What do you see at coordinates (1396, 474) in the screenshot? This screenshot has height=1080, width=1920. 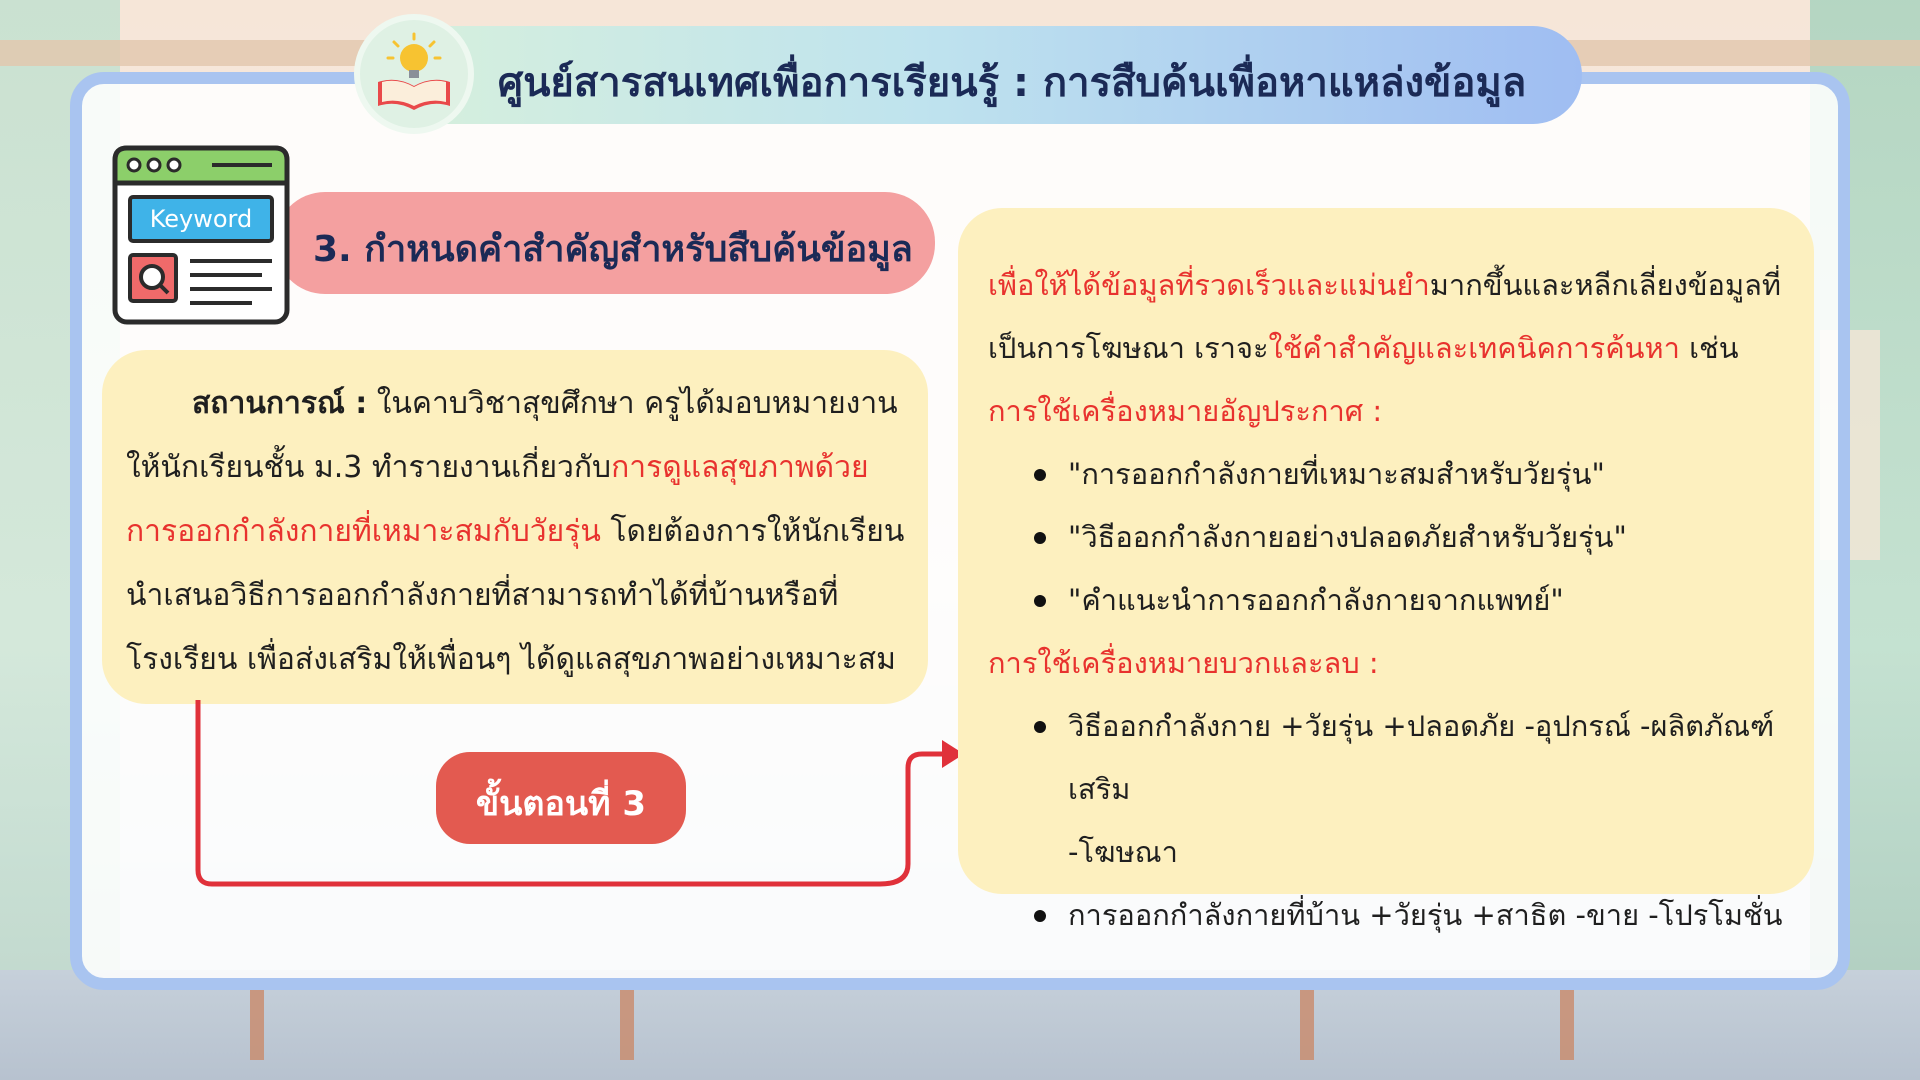 I see `quote-list-item: "การออกกำลังกายที่เหมาะสมสำหรับวัยรุ่น"` at bounding box center [1396, 474].